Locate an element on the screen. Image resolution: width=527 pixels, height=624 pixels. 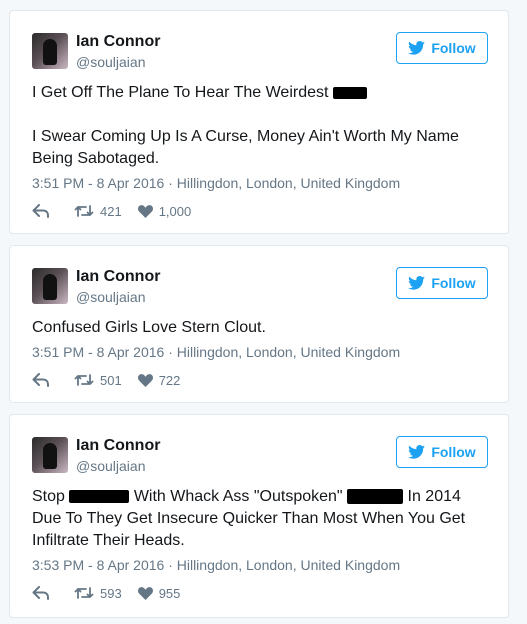
tweet-text-line: I Get Off The Plane To Hear The Weirdest is located at coordinates (180, 92).